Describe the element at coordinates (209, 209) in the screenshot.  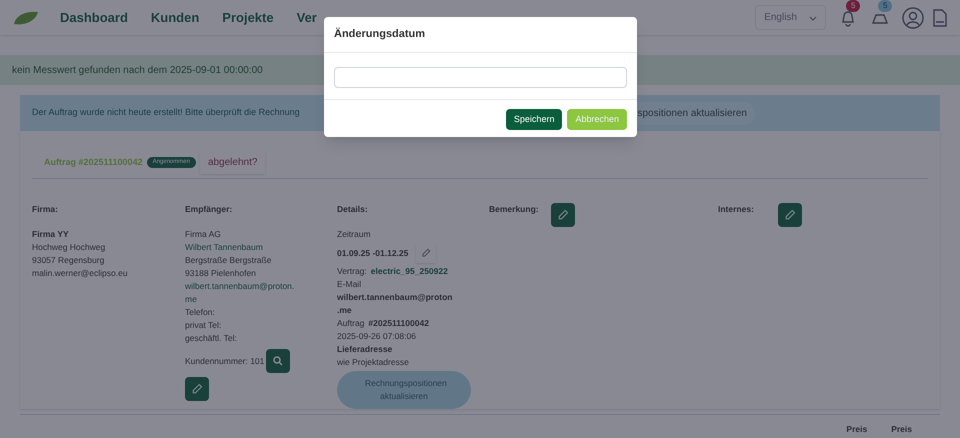
I see `column-heading: Empfänger:` at that location.